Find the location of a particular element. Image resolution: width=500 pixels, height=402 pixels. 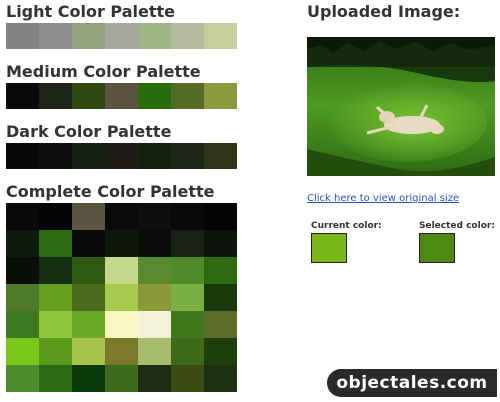

uploaded-image is located at coordinates (401, 106).